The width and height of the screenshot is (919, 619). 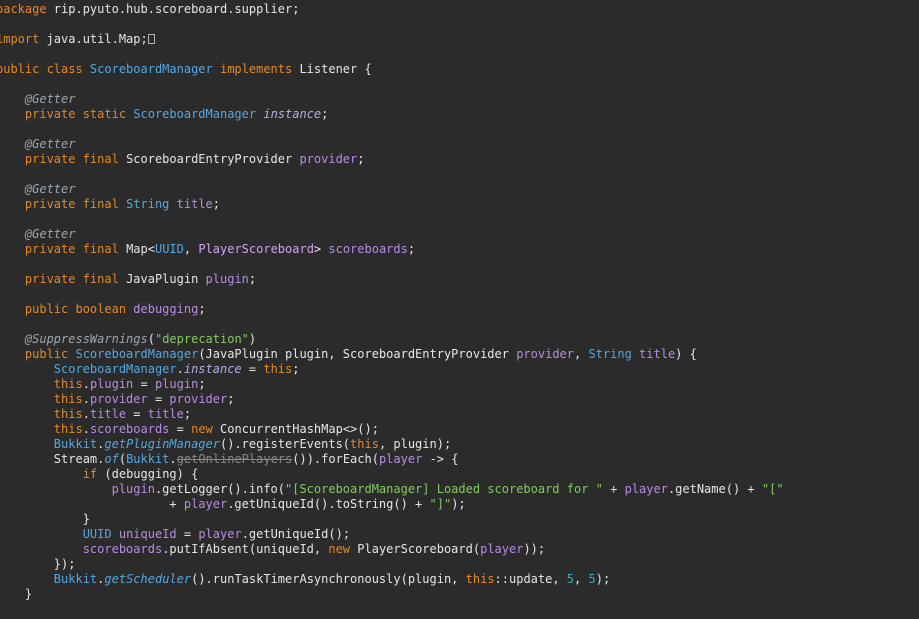 What do you see at coordinates (169, 249) in the screenshot?
I see `code-token-type: UUID` at bounding box center [169, 249].